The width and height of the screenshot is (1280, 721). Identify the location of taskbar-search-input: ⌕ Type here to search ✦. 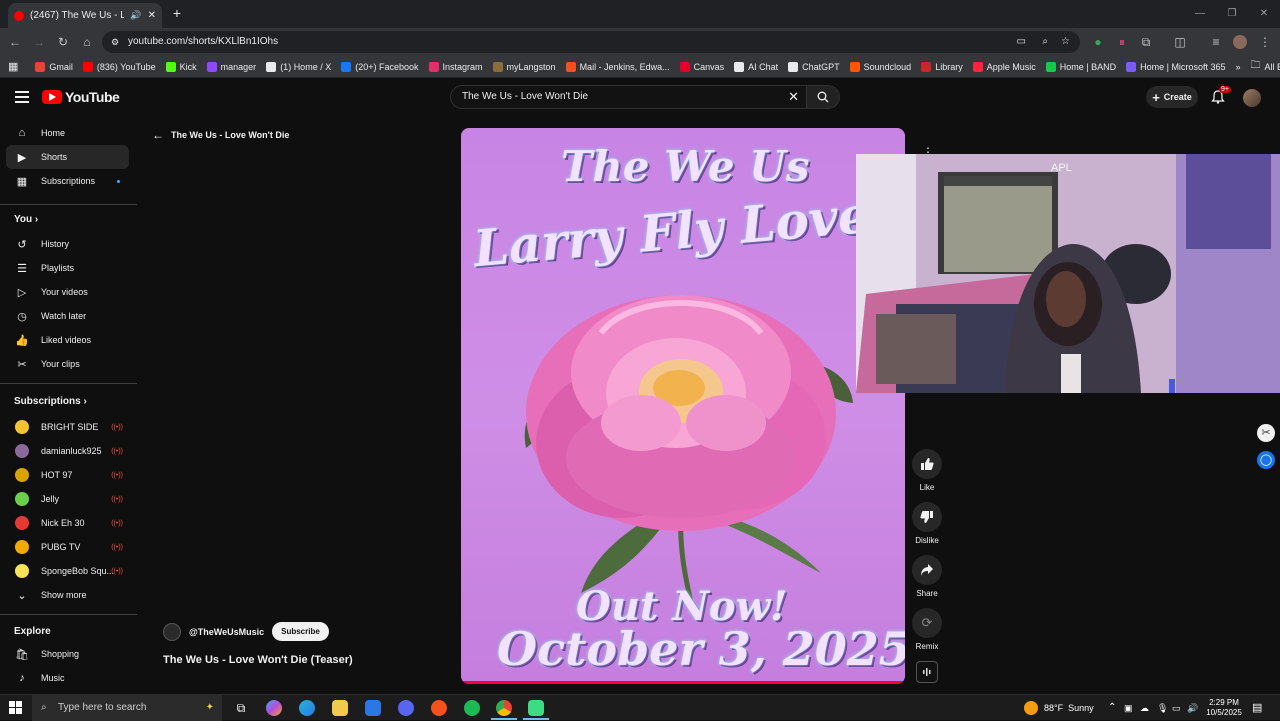
(127, 708).